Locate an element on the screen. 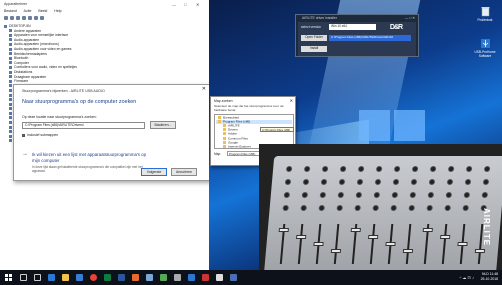  update-driver-icon is located at coordinates (36, 18).